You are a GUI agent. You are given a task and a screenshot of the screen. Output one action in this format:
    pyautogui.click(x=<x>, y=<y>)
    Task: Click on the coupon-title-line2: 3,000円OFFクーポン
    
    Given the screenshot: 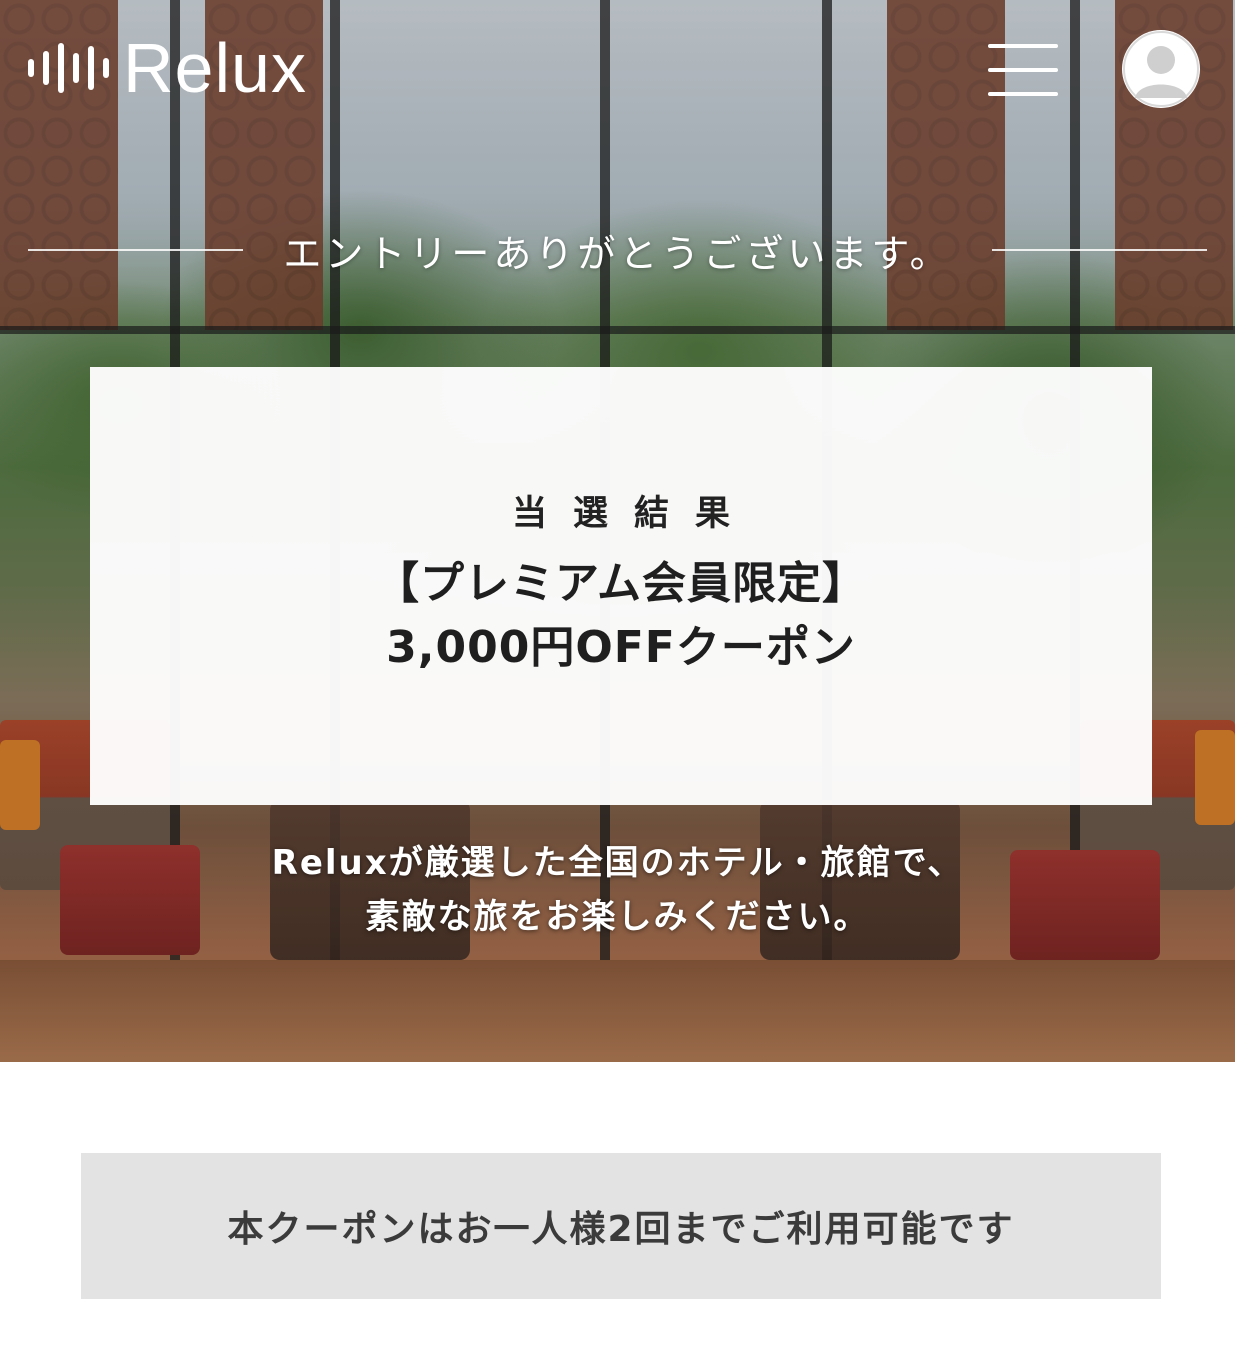 What is the action you would take?
    pyautogui.click(x=621, y=647)
    